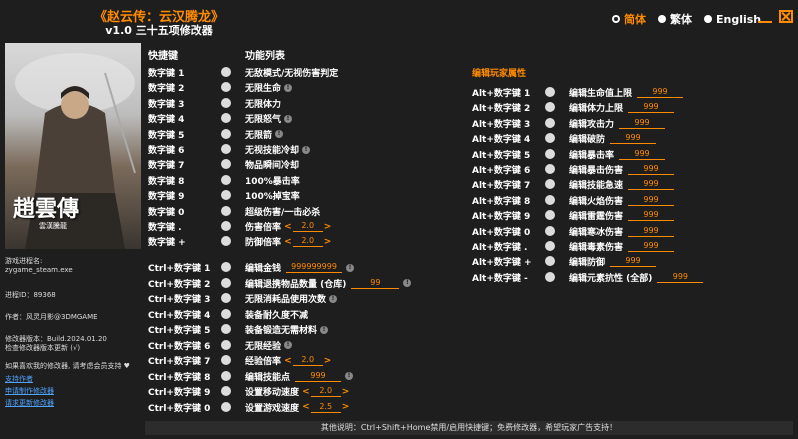 The height and width of the screenshot is (439, 798). Describe the element at coordinates (258, 241) in the screenshot. I see `hotkey-row-numpad: 数字键 + 防御倍率 <2.0 >` at that location.